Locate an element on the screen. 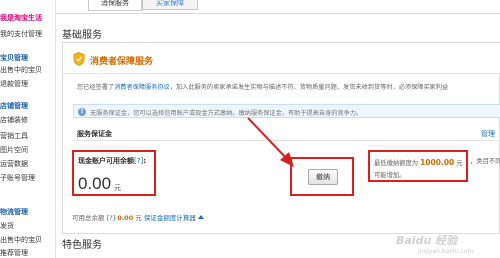  cash-balance-label: 现金账户可用余额[?]: is located at coordinates (112, 161).